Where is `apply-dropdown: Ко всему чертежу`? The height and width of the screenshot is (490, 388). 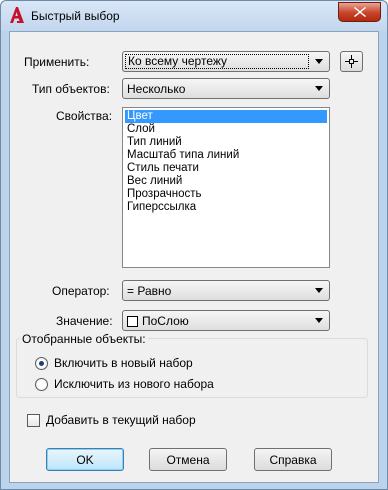
apply-dropdown: Ко всему чертежу is located at coordinates (226, 61).